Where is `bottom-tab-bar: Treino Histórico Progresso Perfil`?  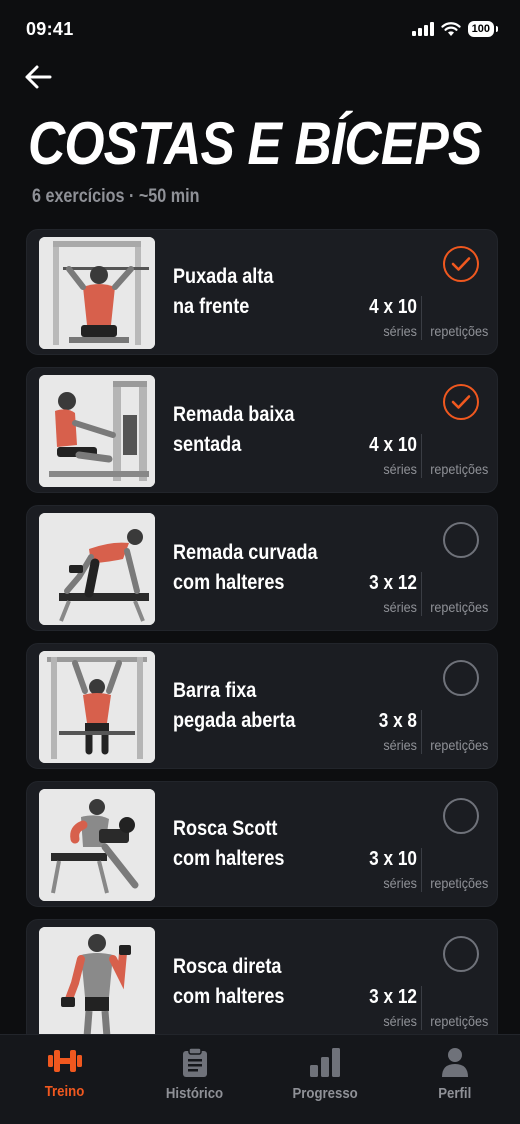 bottom-tab-bar: Treino Histórico Progresso Perfil is located at coordinates (260, 1079).